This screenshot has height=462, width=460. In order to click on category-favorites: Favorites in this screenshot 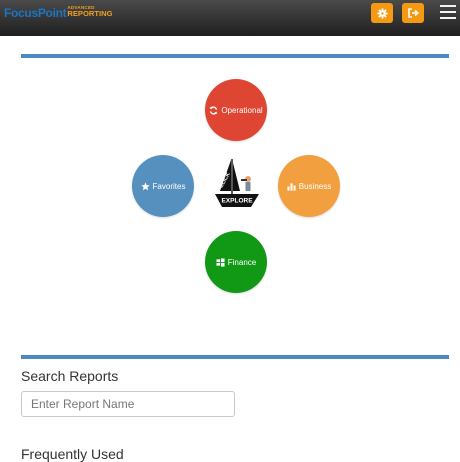, I will do `click(163, 186)`.